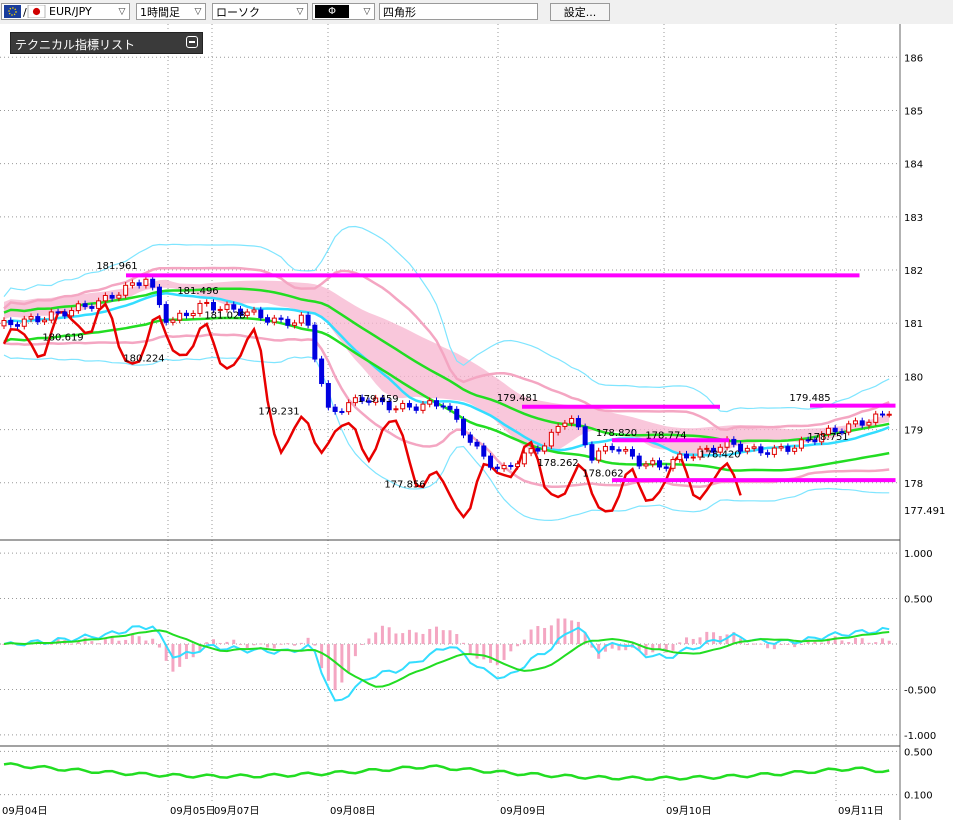 The width and height of the screenshot is (953, 820). Describe the element at coordinates (116, 266) in the screenshot. I see `price-annotation: 181.961` at that location.